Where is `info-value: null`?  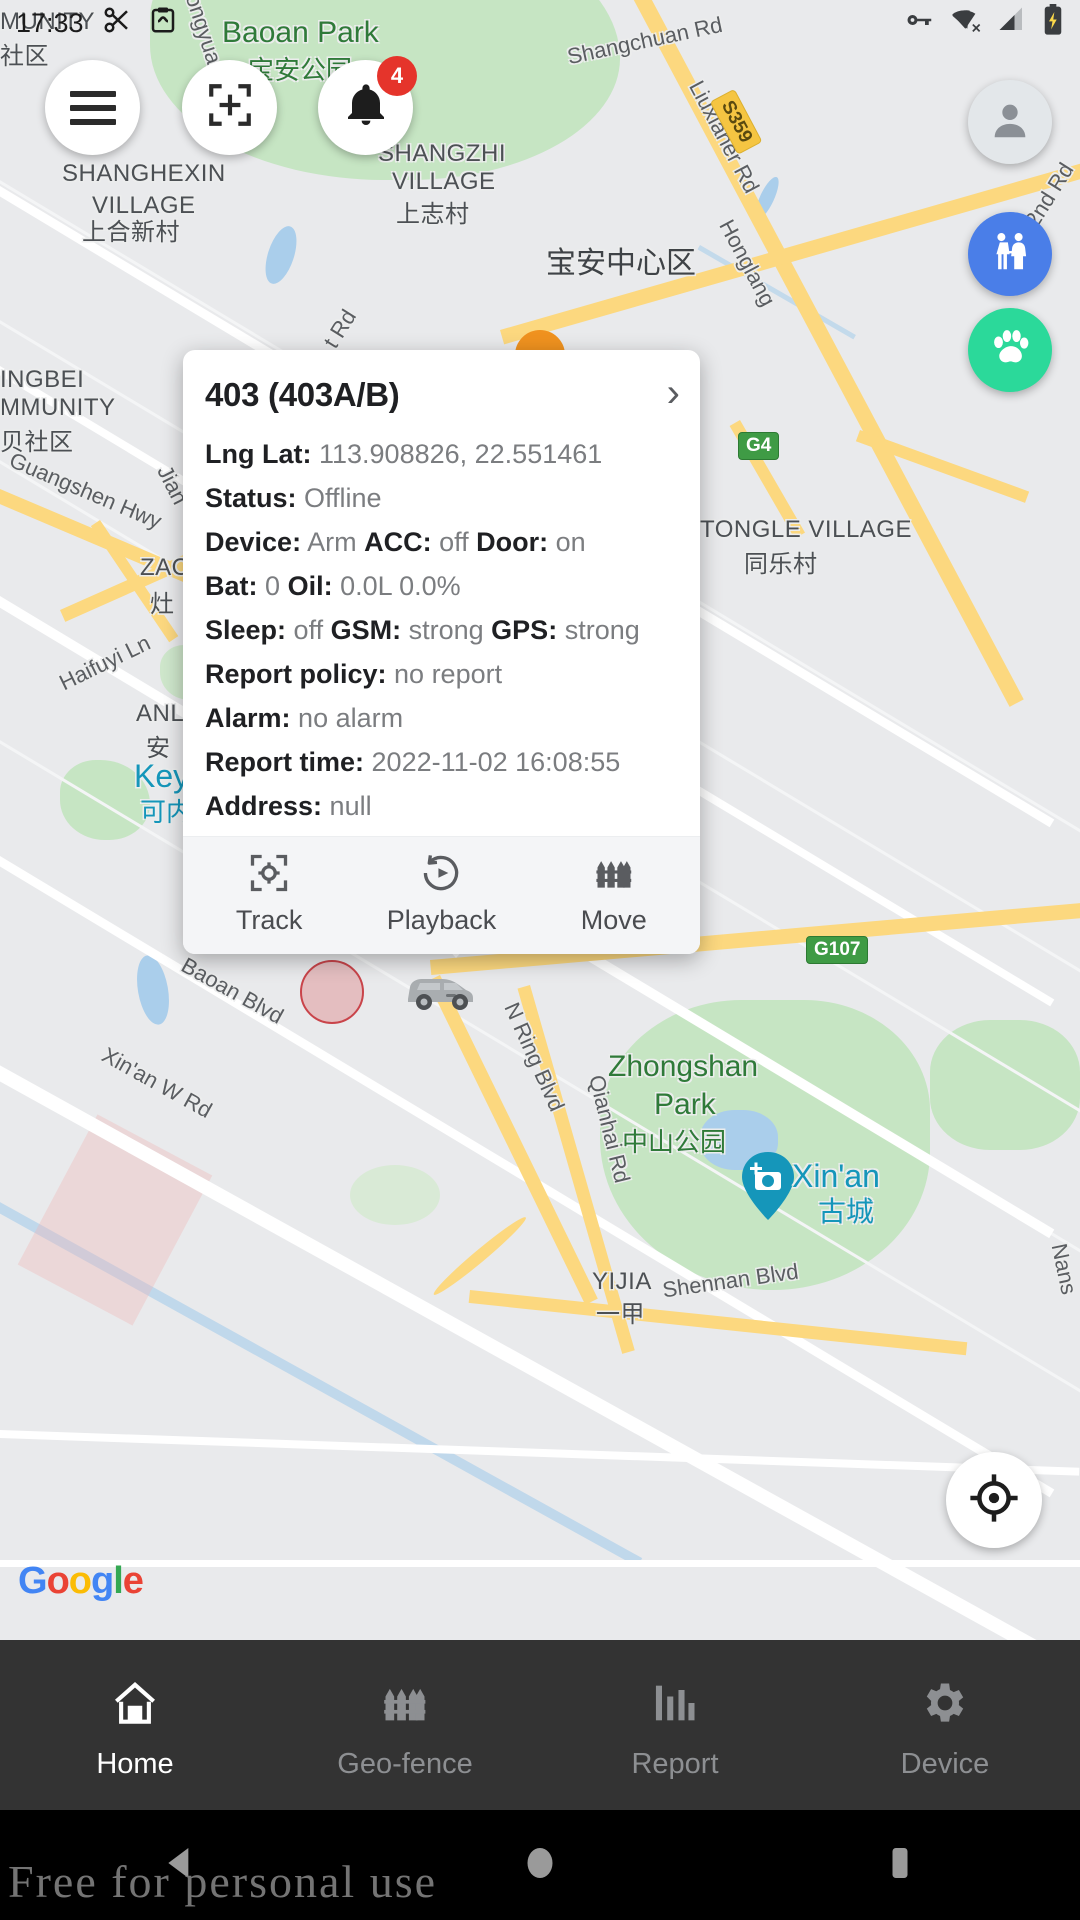 info-value: null is located at coordinates (350, 806).